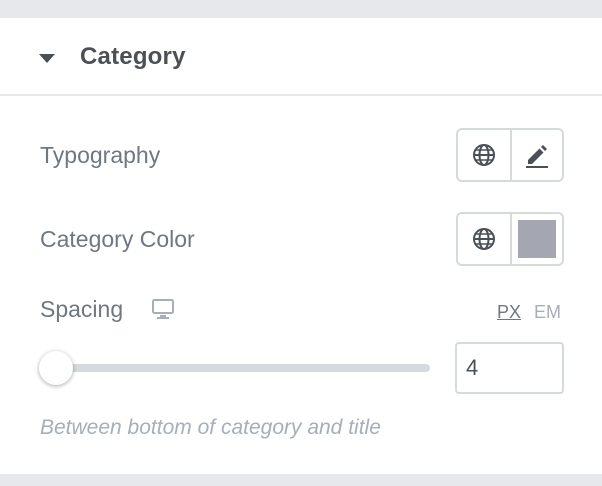 The width and height of the screenshot is (602, 486). Describe the element at coordinates (47, 58) in the screenshot. I see `caret-down-icon` at that location.